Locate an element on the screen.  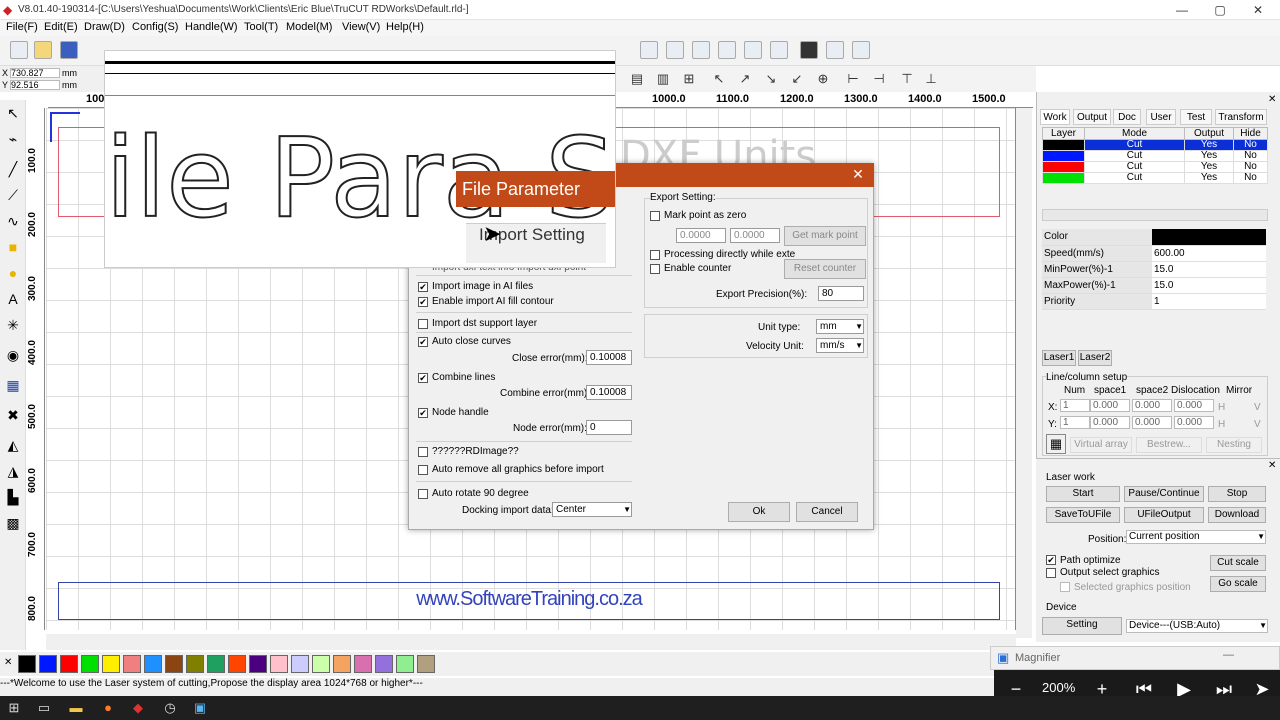
x-space1-input: 0.000 is located at coordinates (1110, 405).